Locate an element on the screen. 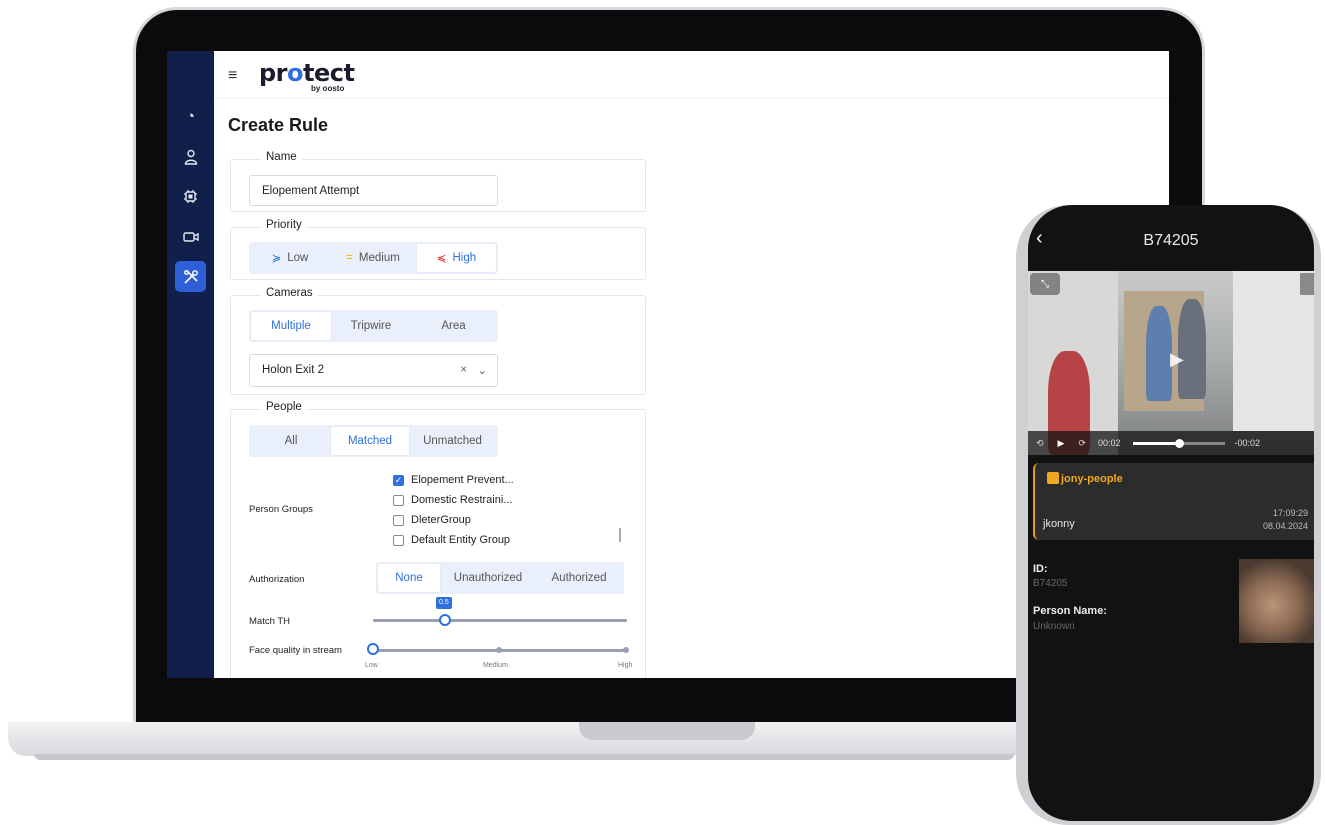 The image size is (1325, 825). remaining-time: -00:02 is located at coordinates (1247, 443).